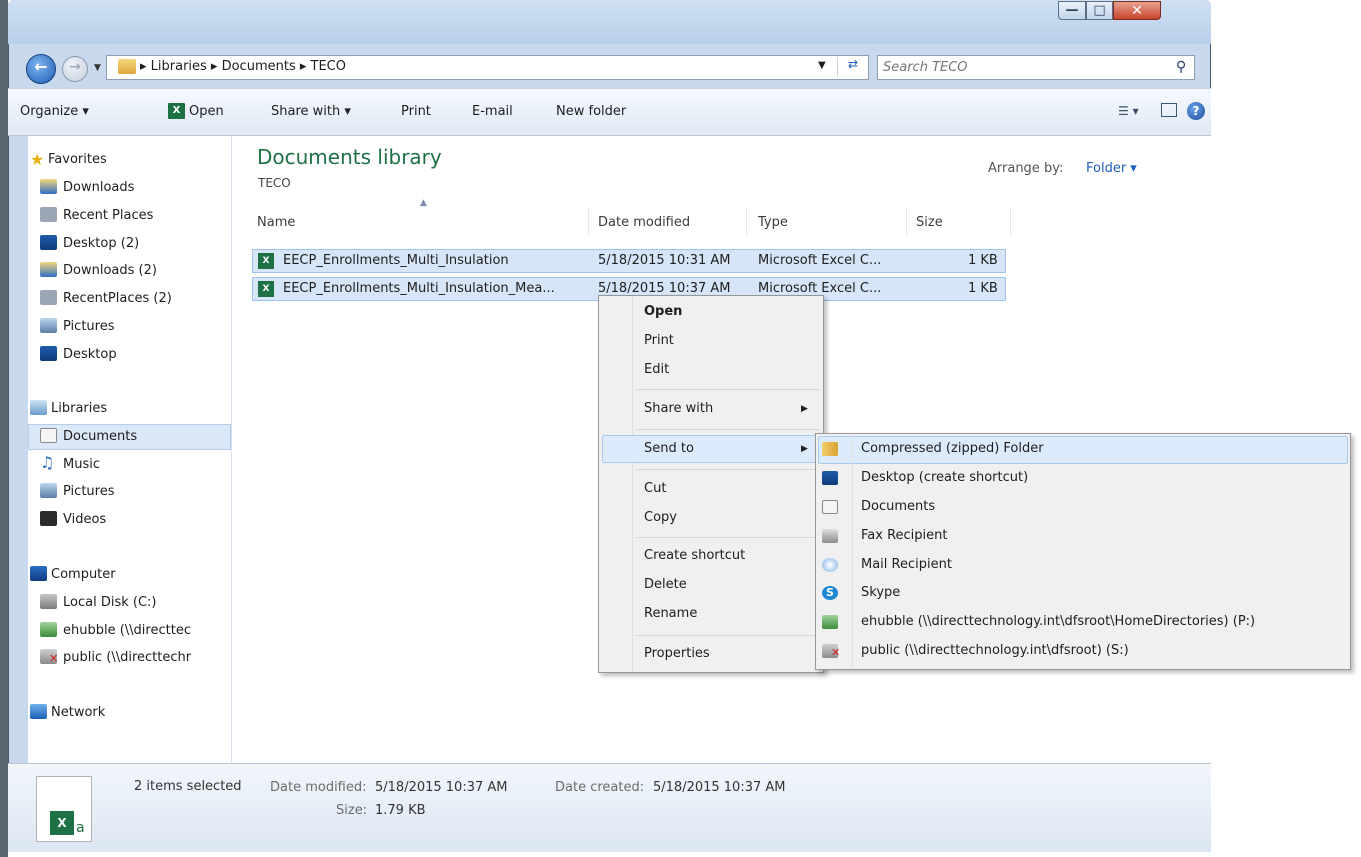  Describe the element at coordinates (54, 111) in the screenshot. I see `organize-button: Organize ▾` at that location.